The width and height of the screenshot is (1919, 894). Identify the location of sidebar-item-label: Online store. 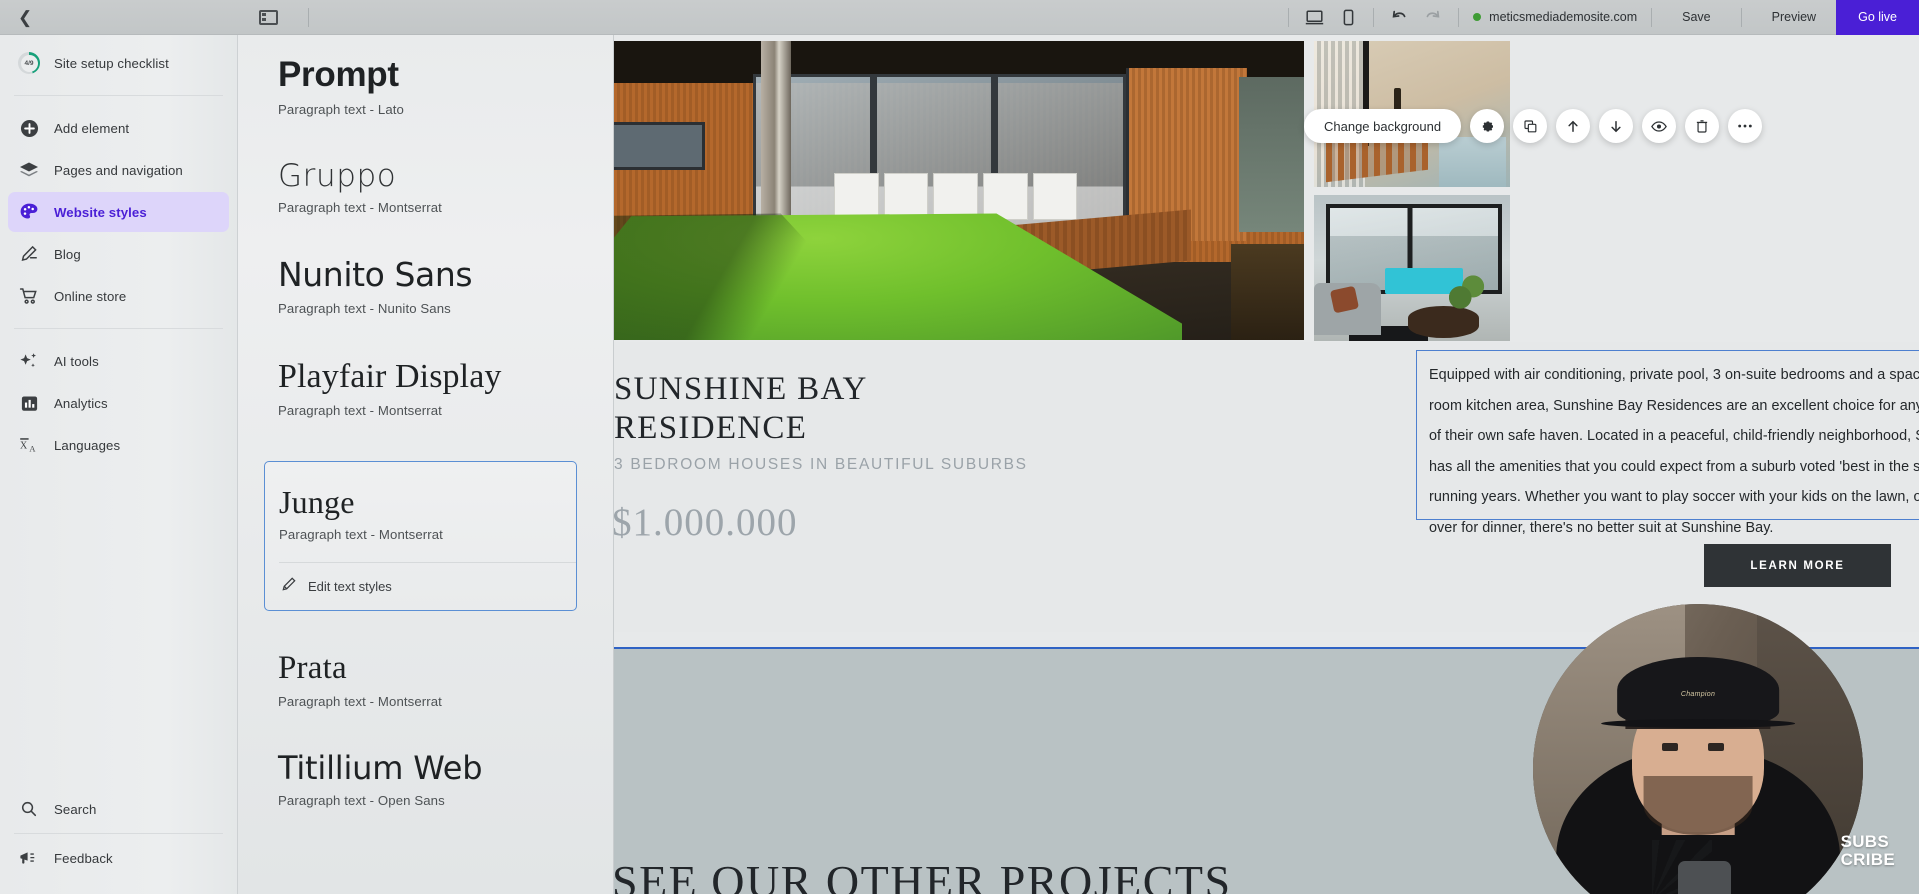
(90, 296).